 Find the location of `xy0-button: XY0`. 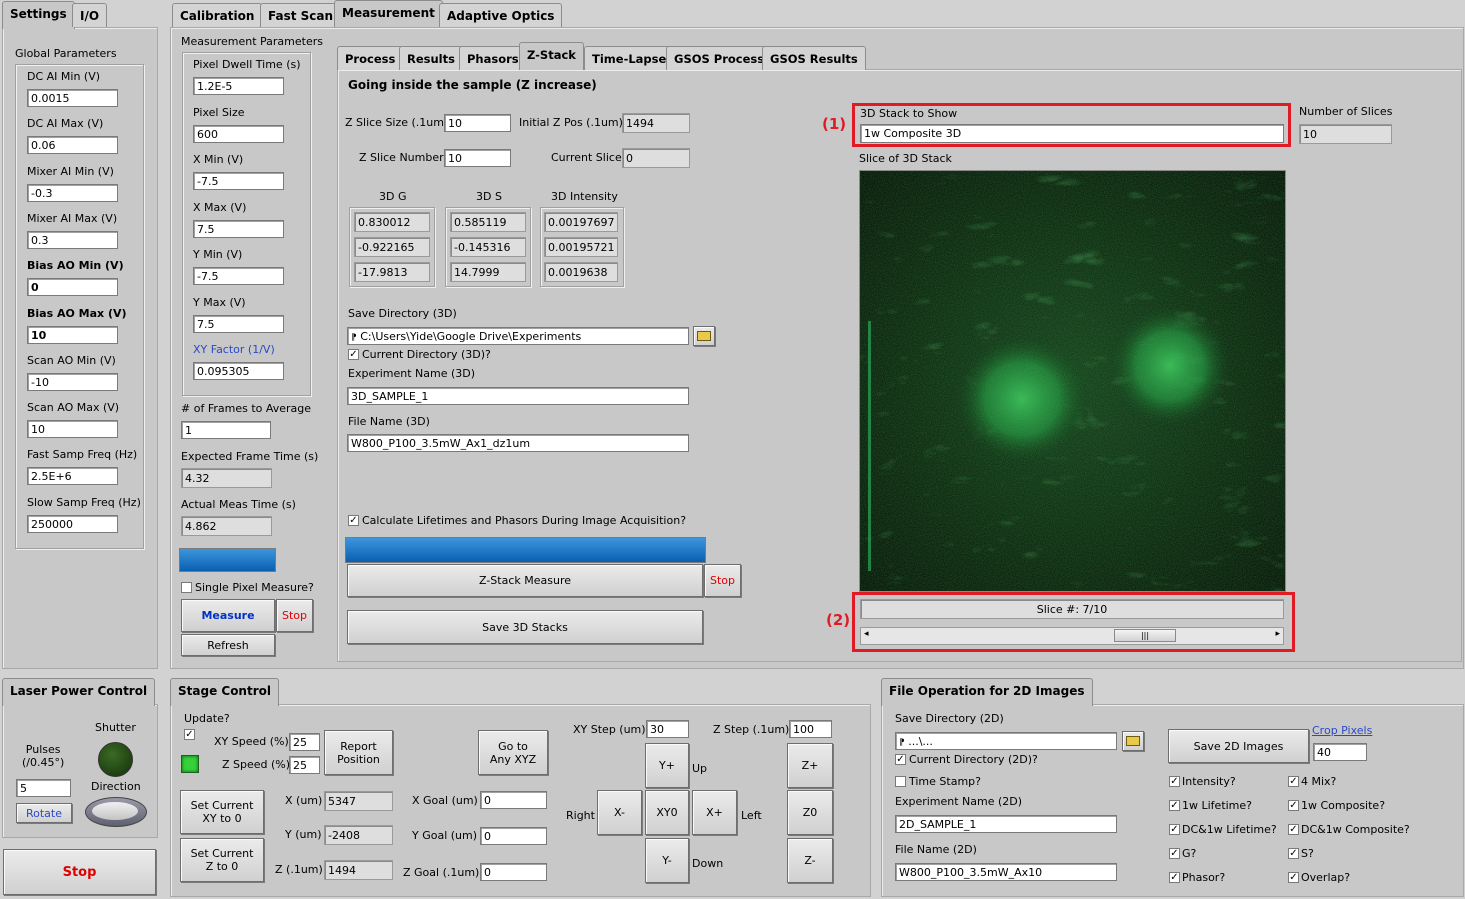

xy0-button: XY0 is located at coordinates (667, 812).